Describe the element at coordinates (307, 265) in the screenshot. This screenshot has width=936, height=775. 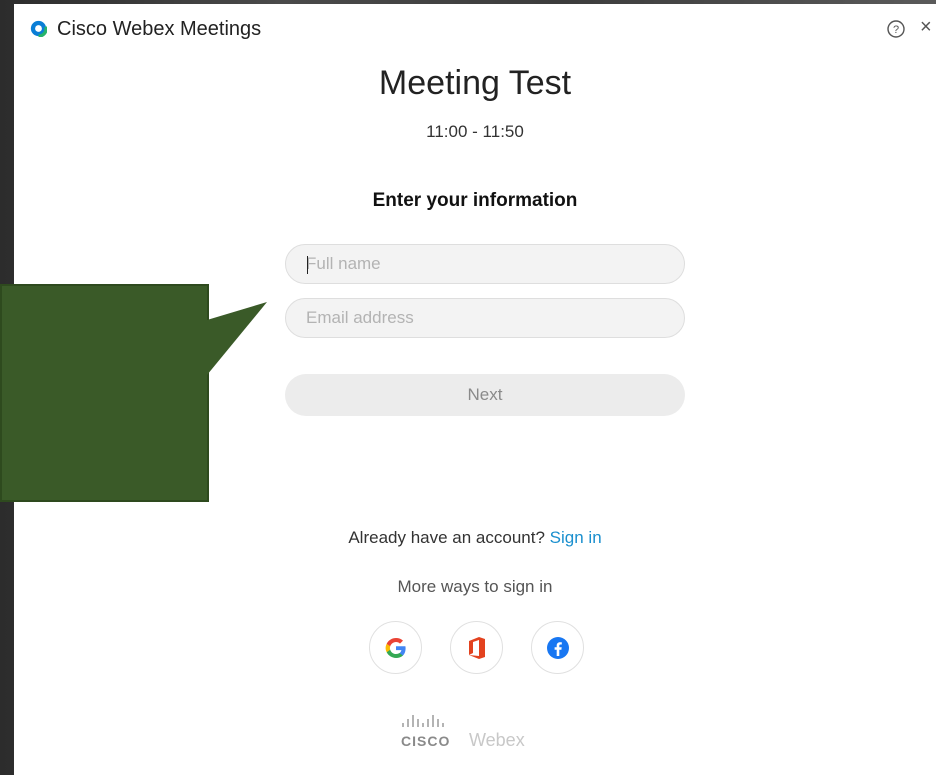
I see `text-cursor` at that location.